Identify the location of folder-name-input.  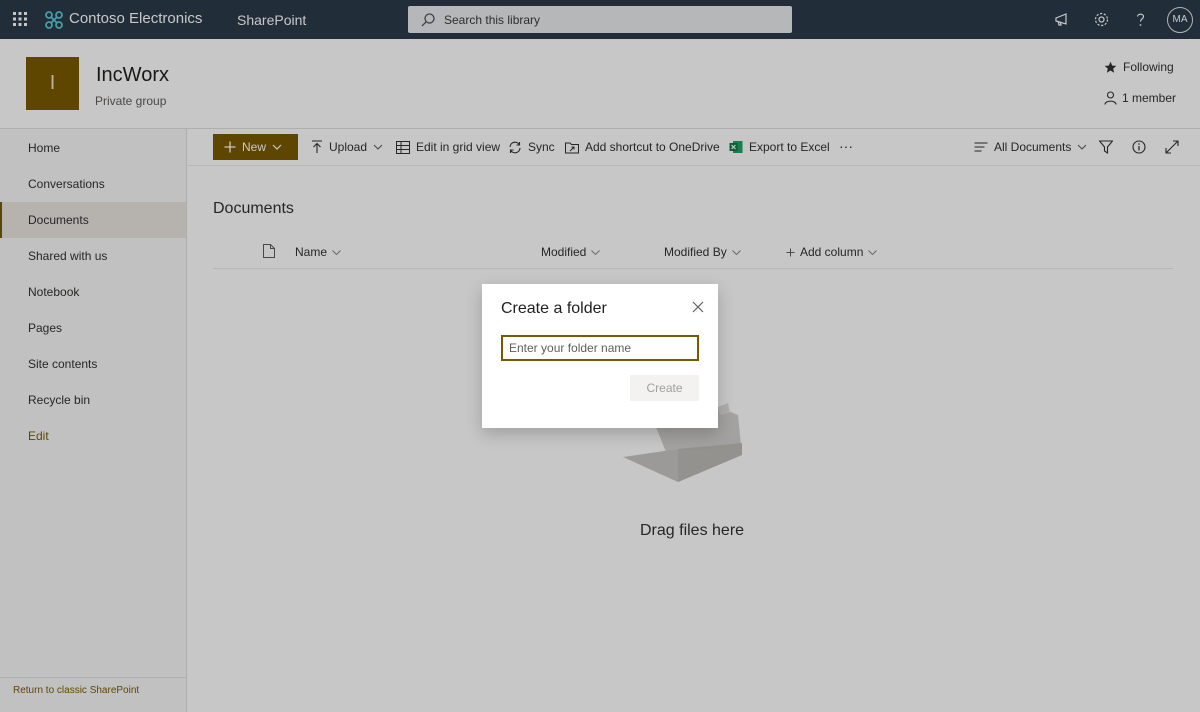
(600, 348).